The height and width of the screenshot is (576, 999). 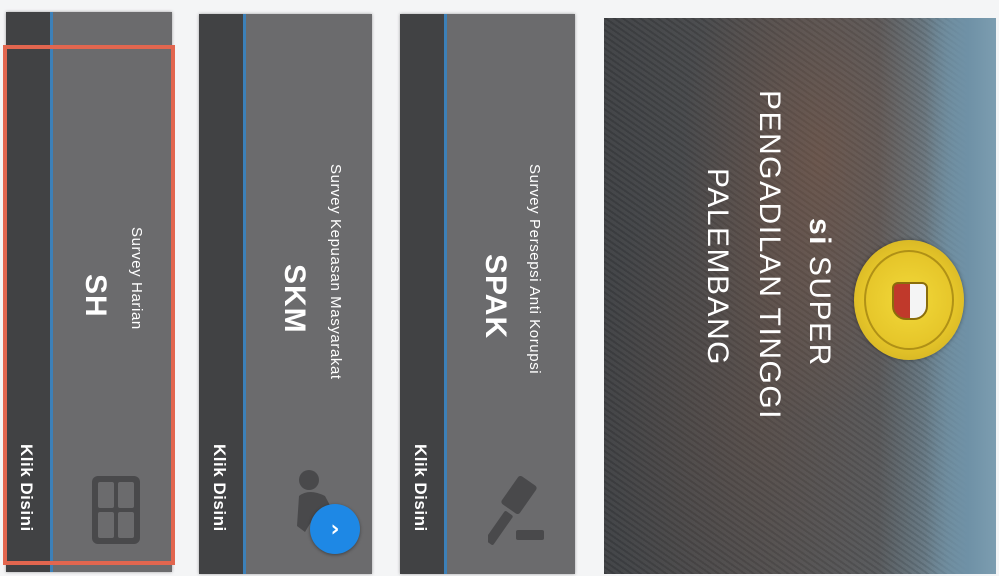 I want to click on card-title: Survey Persepsi Anti Korupsi, so click(x=534, y=269).